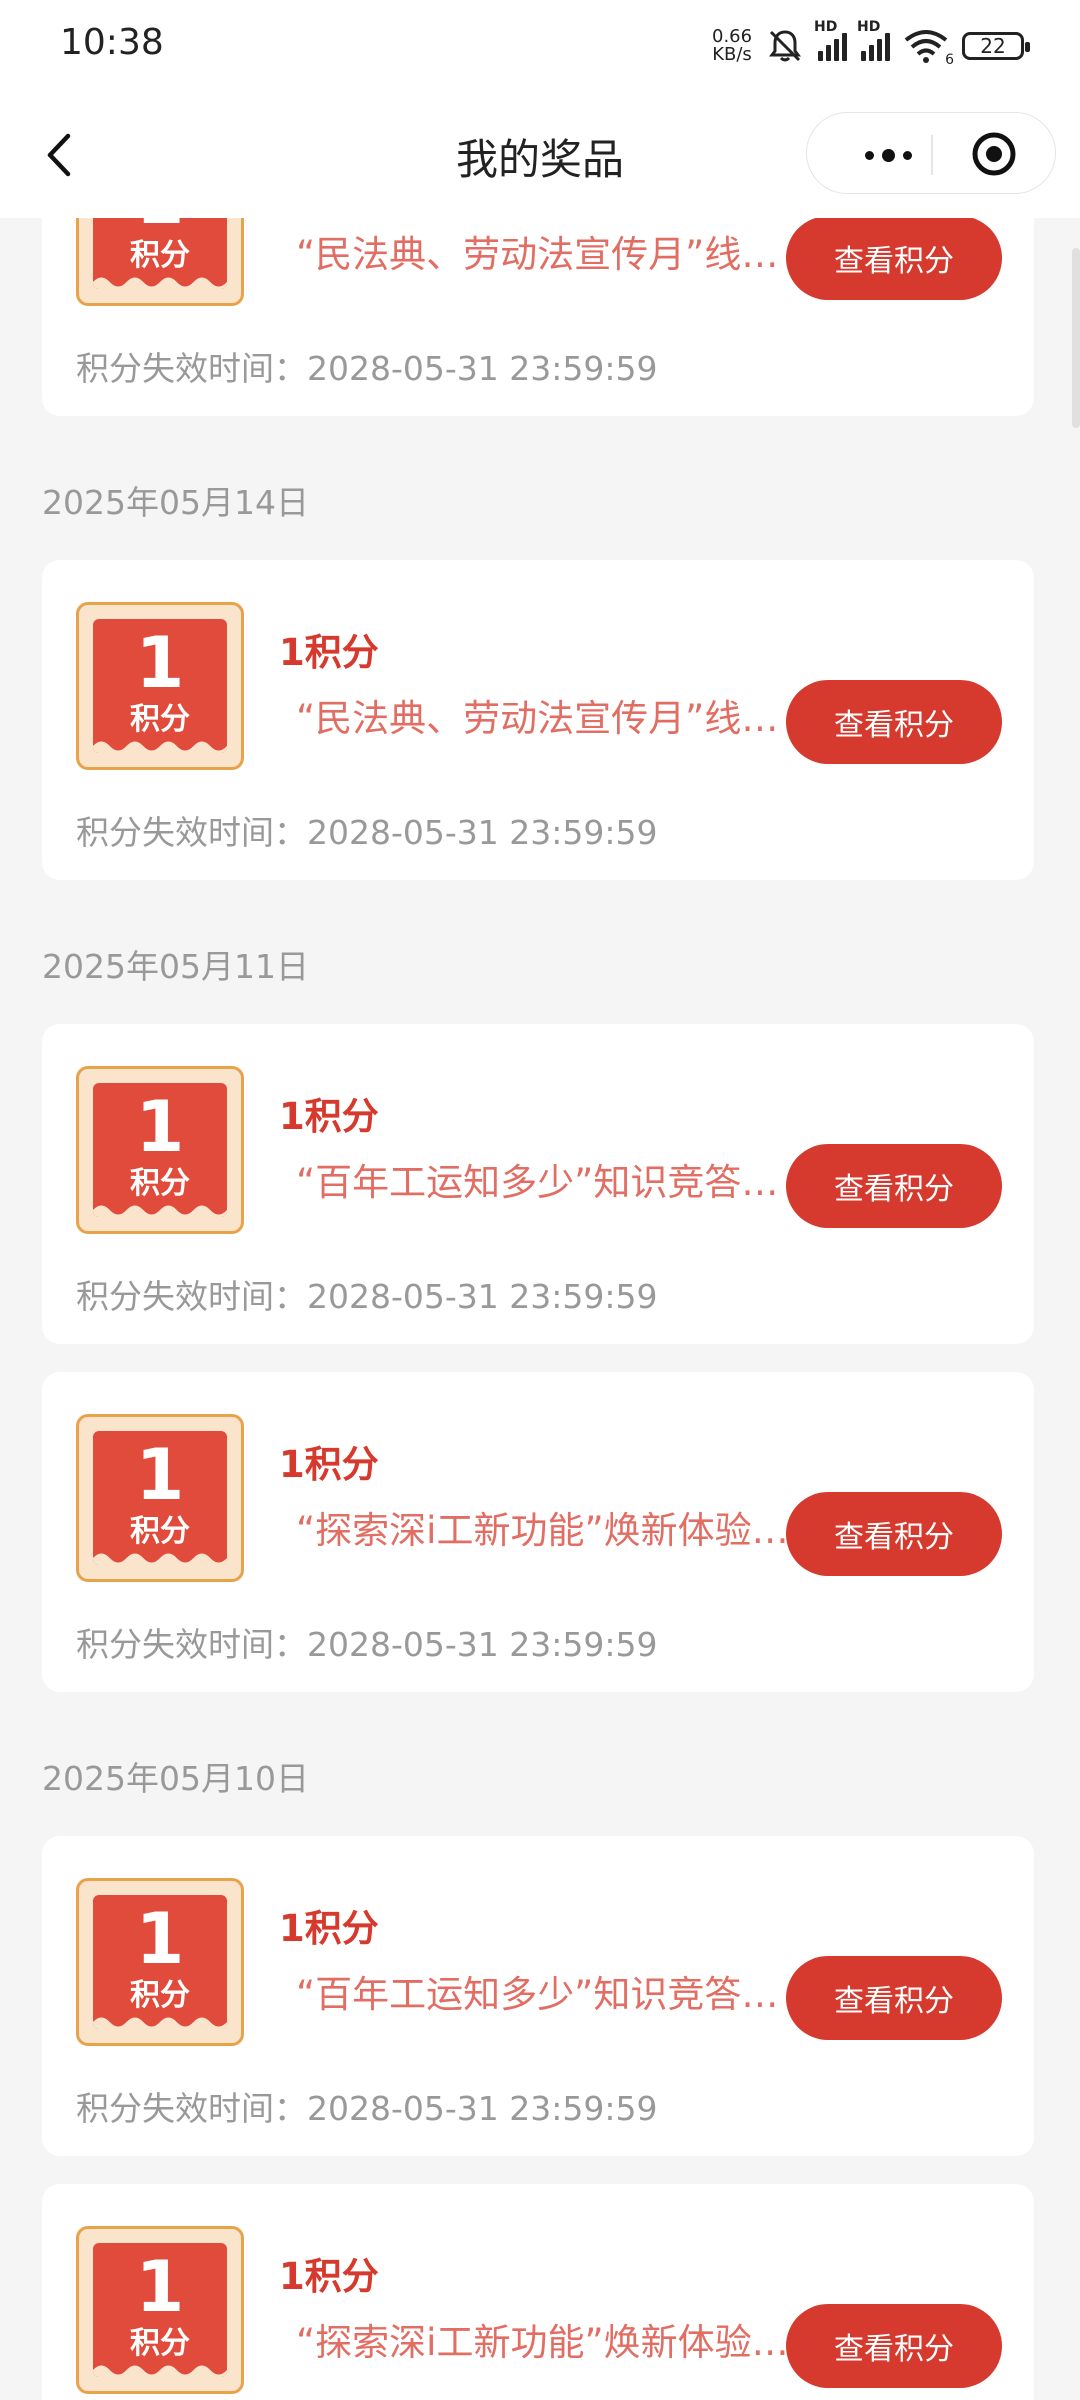 This screenshot has width=1080, height=2400. I want to click on hd-label-2: HD, so click(869, 27).